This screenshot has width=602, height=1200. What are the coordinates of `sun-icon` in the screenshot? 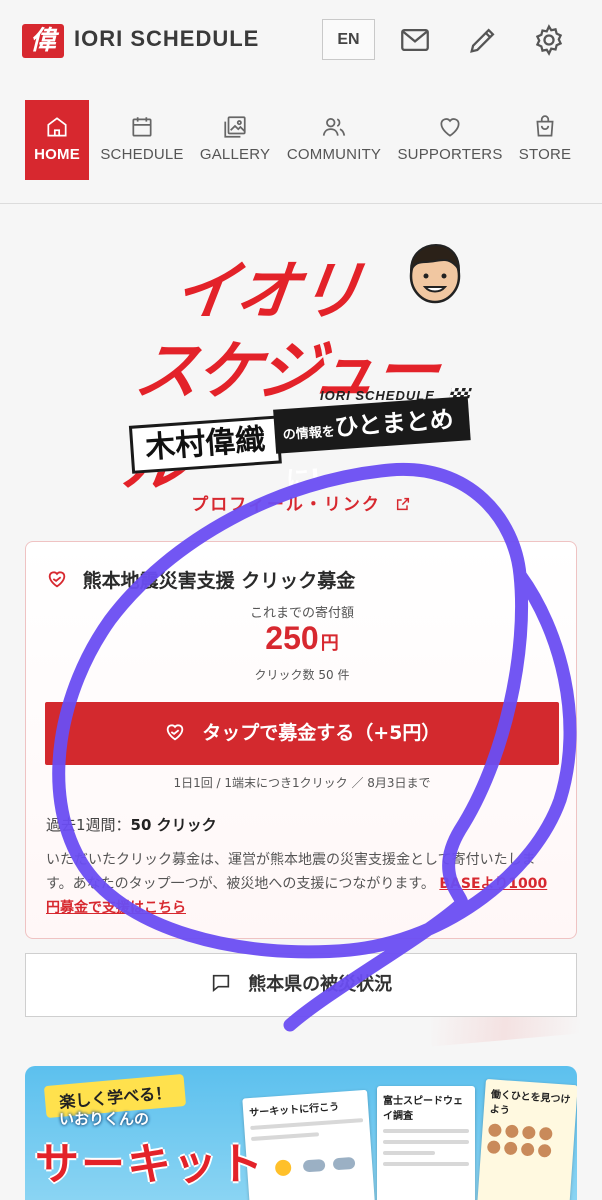 It's located at (283, 1168).